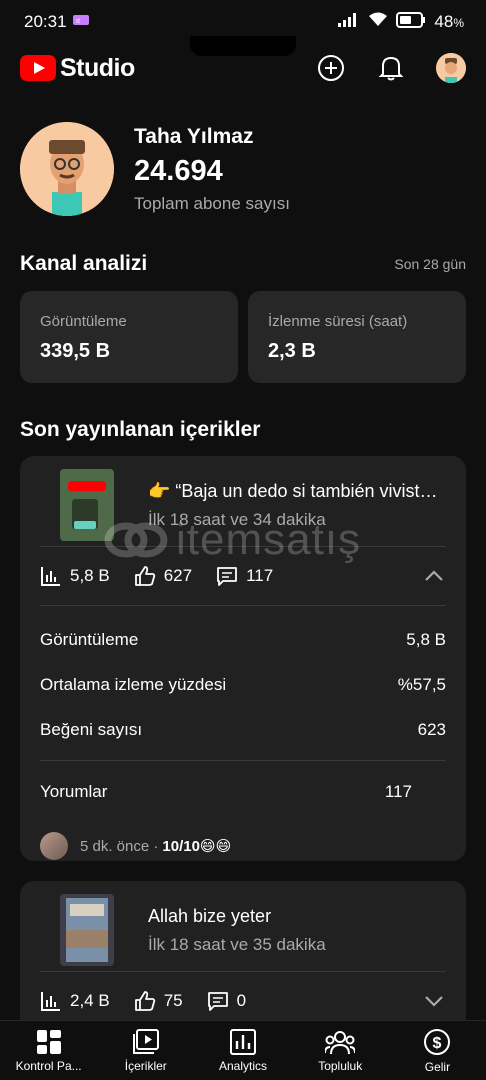  Describe the element at coordinates (243, 68) in the screenshot. I see `app-header: Studio` at that location.